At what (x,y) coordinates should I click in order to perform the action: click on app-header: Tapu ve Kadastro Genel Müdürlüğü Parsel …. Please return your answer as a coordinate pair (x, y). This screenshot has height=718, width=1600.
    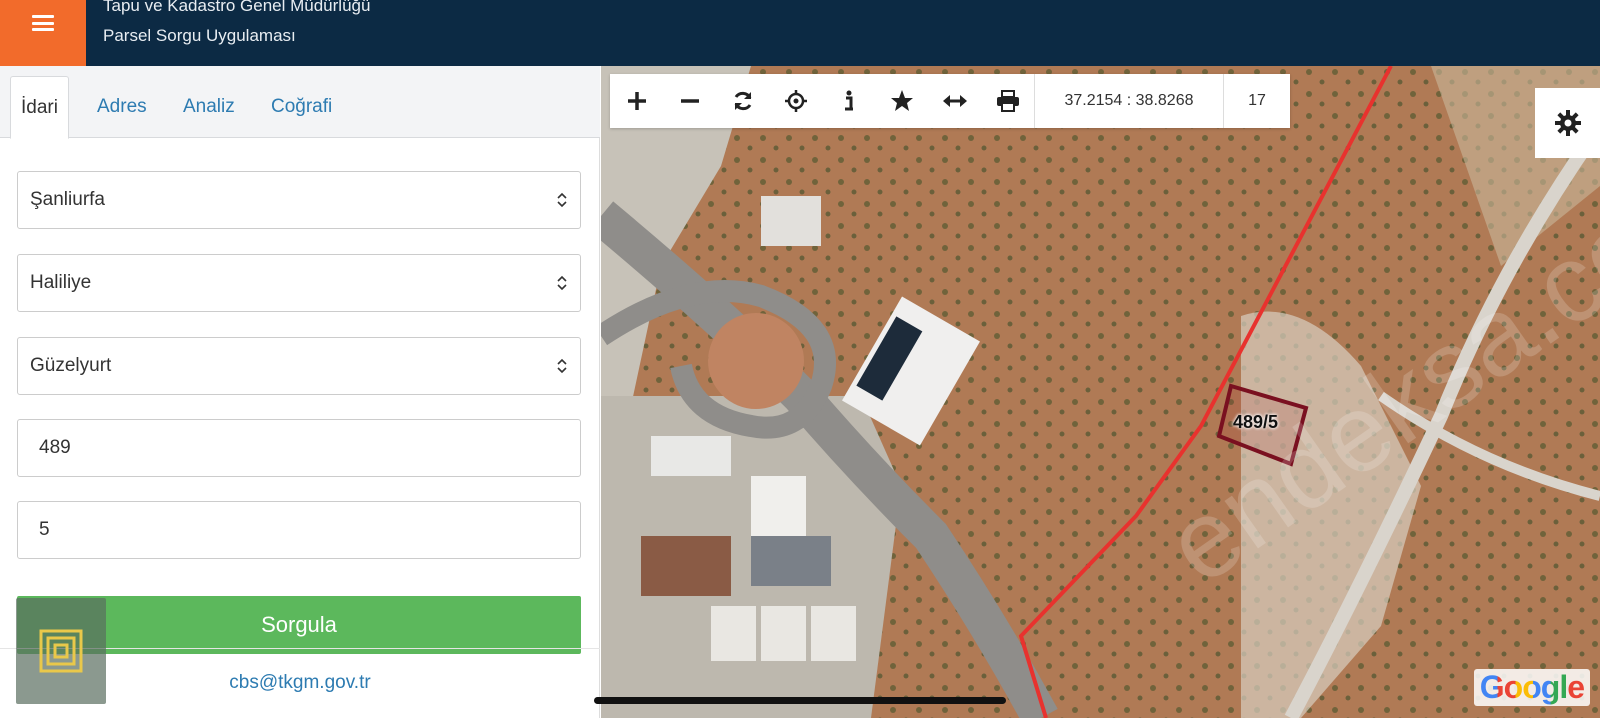
    Looking at the image, I should click on (800, 33).